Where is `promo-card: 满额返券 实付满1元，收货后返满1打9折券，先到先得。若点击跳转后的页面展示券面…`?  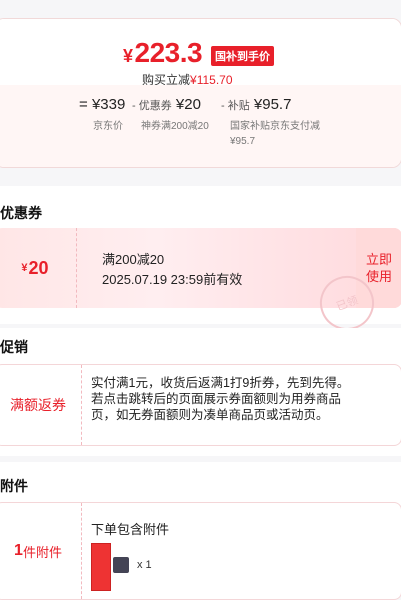
promo-card: 满额返券 实付满1元，收货后返满1打9折券，先到先得。若点击跳转后的页面展示券面… is located at coordinates (200, 405).